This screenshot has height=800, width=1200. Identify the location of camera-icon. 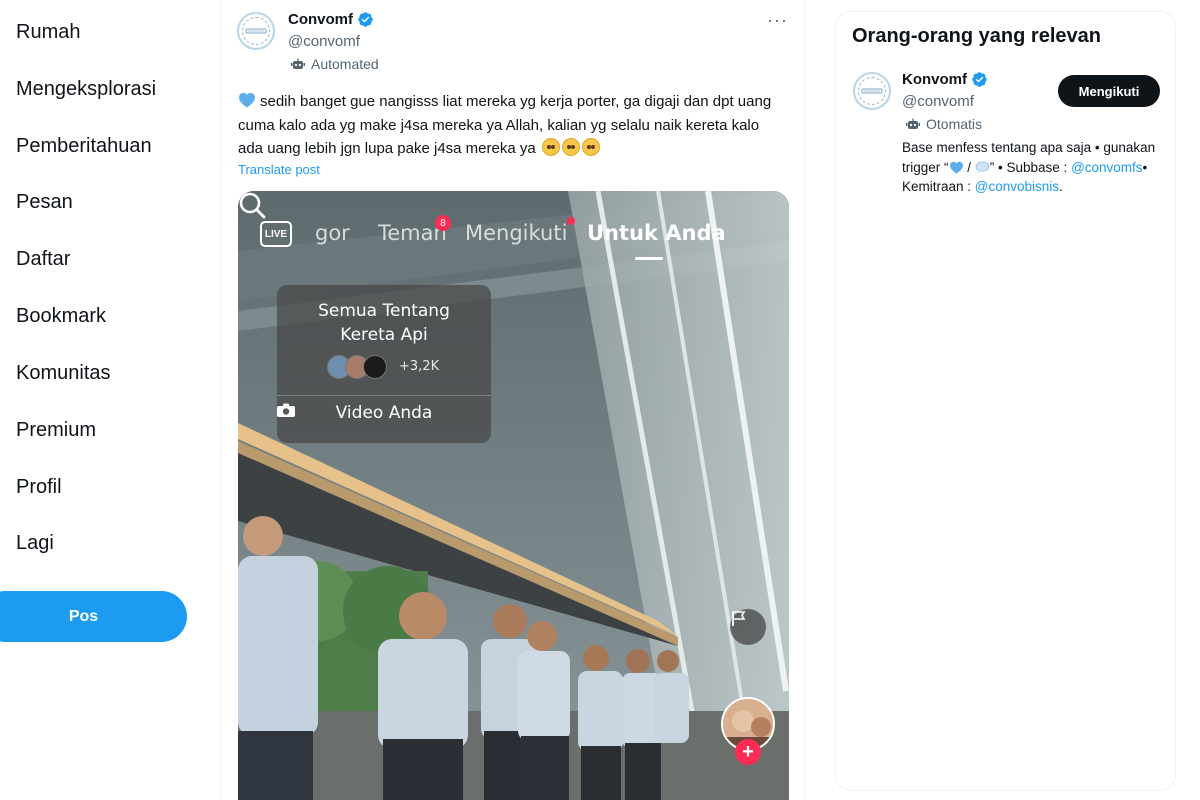
(286, 410).